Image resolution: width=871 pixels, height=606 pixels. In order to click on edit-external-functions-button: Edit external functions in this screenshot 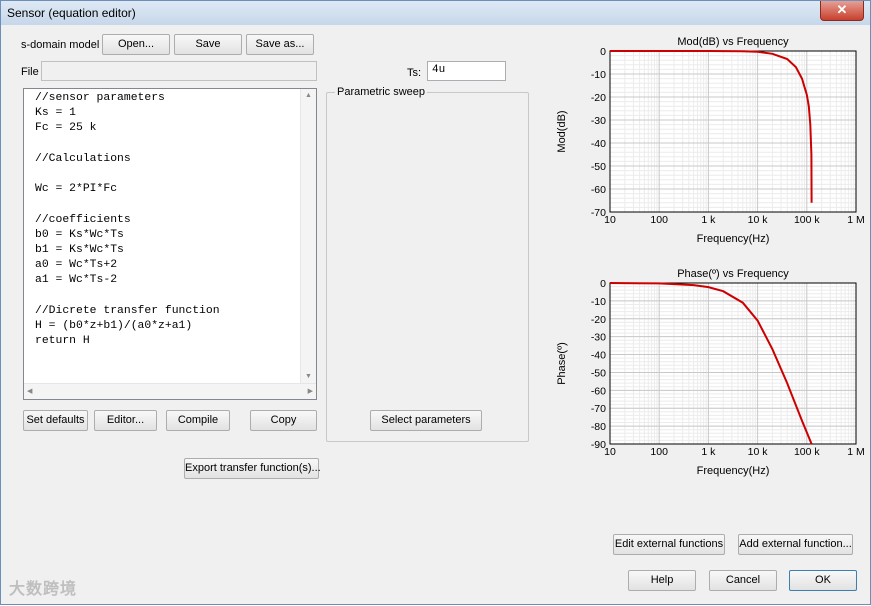, I will do `click(669, 544)`.